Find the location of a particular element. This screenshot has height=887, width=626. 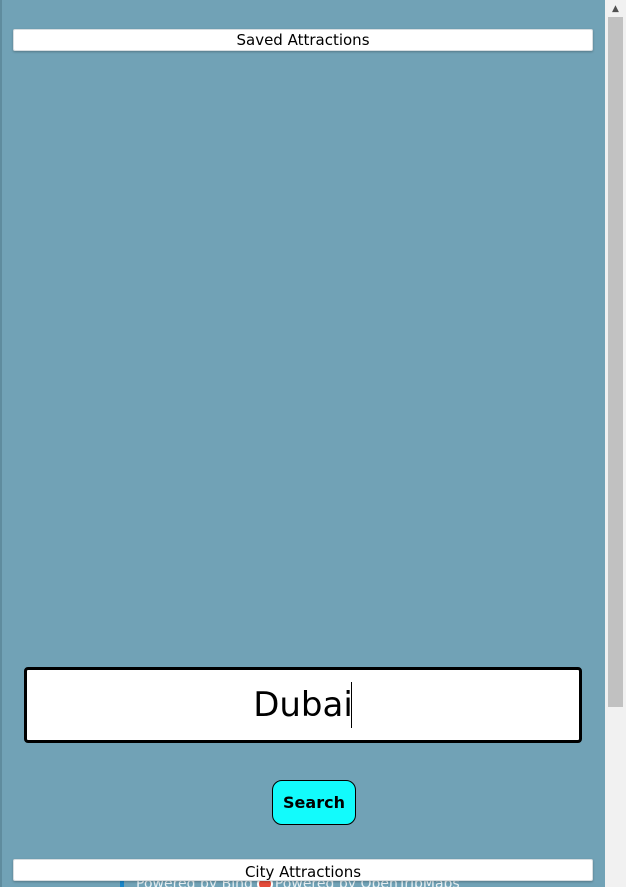

vertical-scrollbar: ▲ is located at coordinates (615, 443).